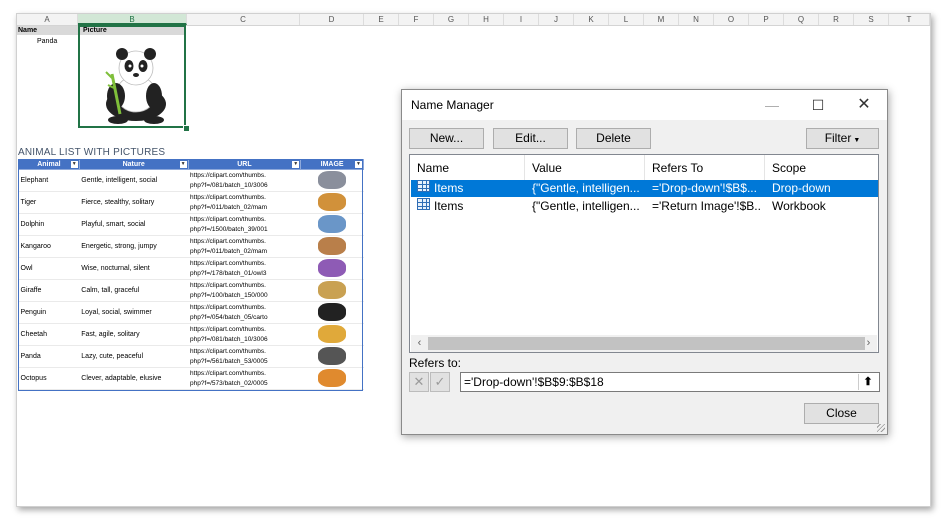  I want to click on animal-cell: Kangaroo, so click(49, 246).